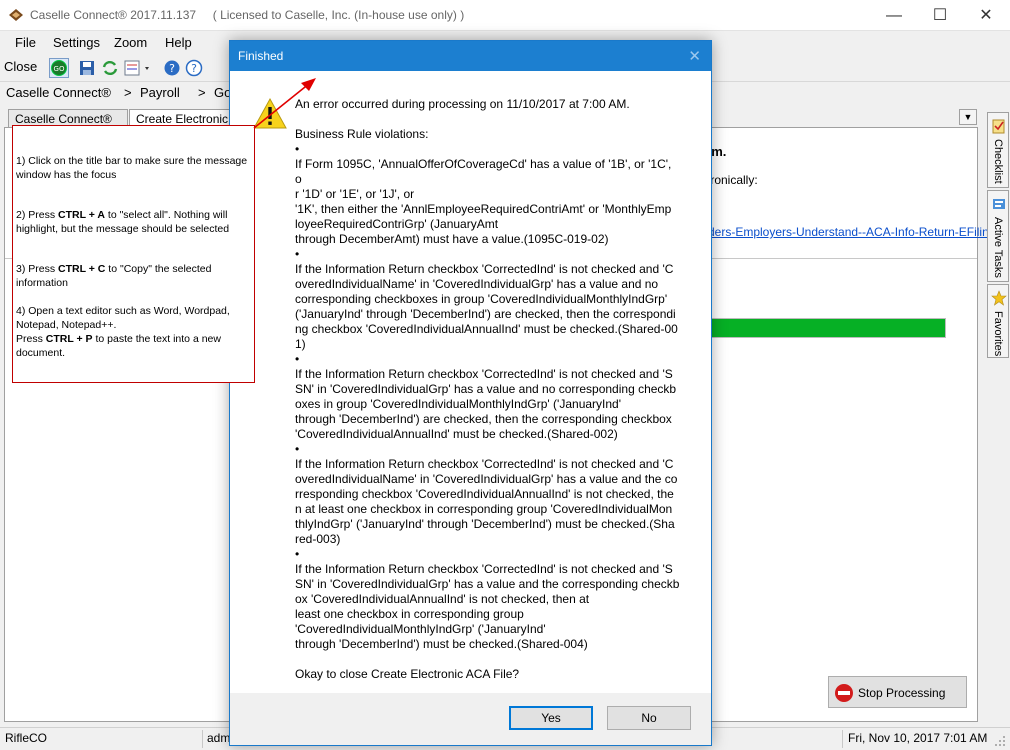 The width and height of the screenshot is (1010, 750). Describe the element at coordinates (25, 42) in the screenshot. I see `menu-file: File` at that location.